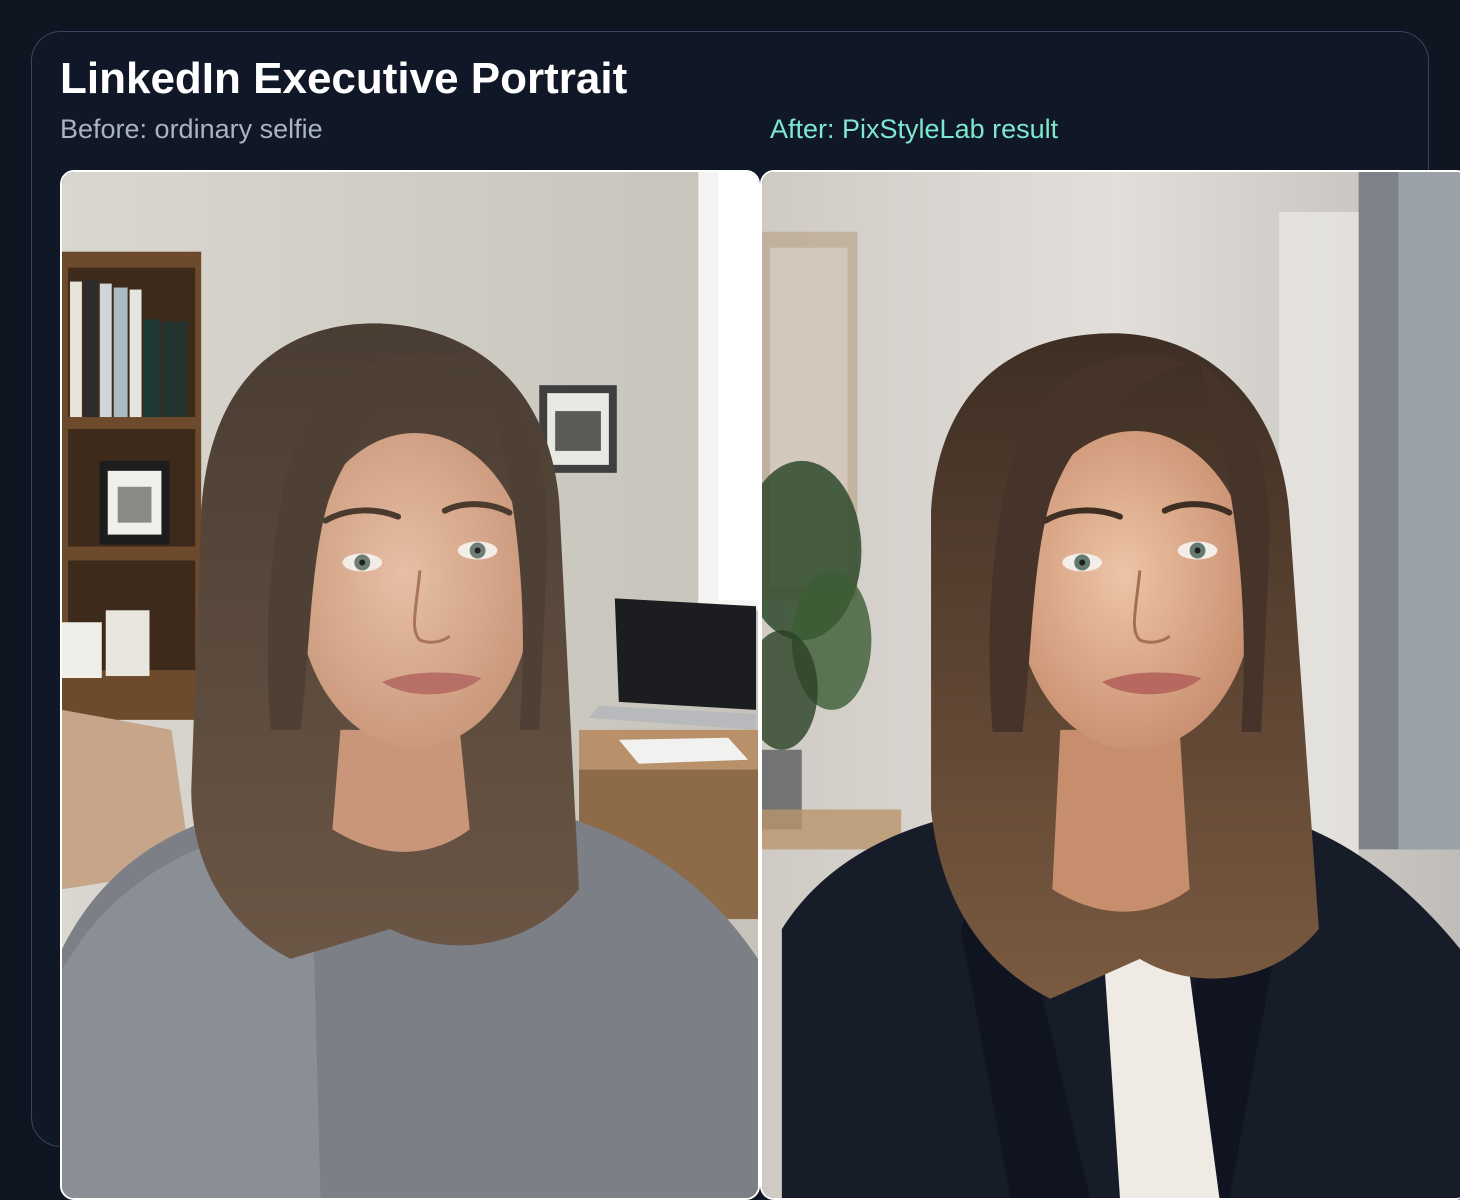 This screenshot has height=1200, width=1460. Describe the element at coordinates (191, 129) in the screenshot. I see `before-label: Before: ordinary selfie` at that location.